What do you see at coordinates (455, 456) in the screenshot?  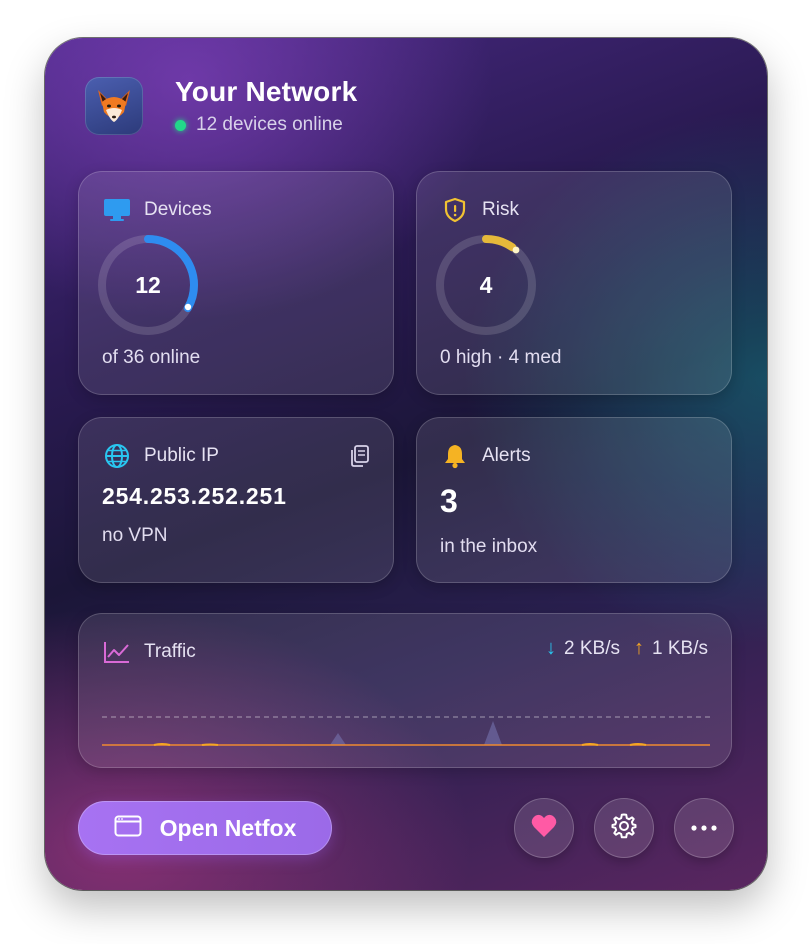 I see `bell-icon` at bounding box center [455, 456].